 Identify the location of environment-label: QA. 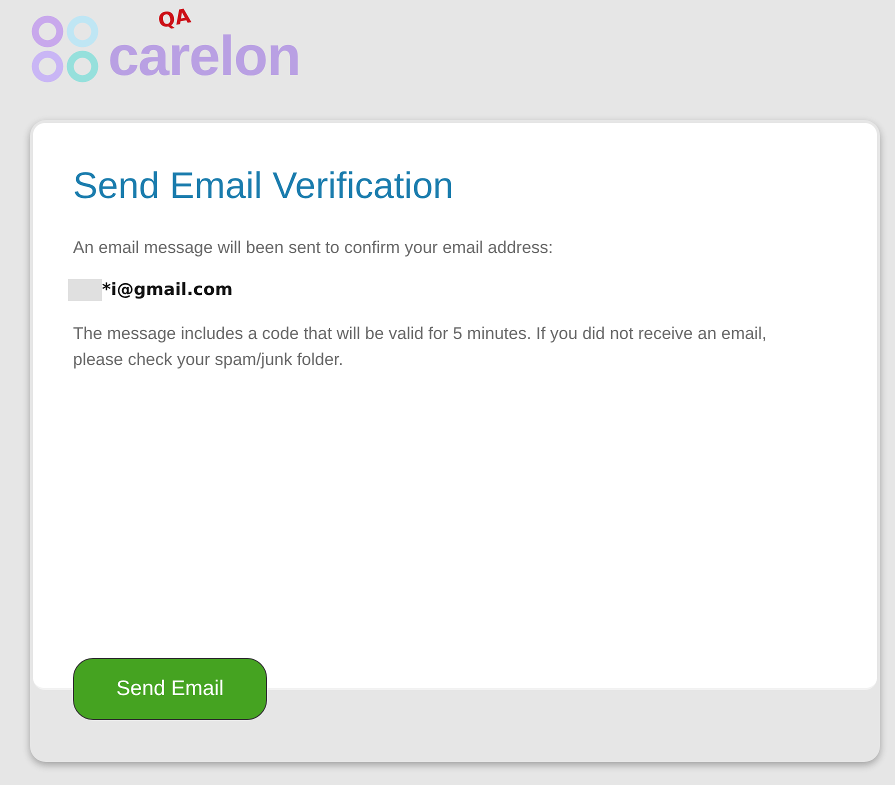
(174, 18).